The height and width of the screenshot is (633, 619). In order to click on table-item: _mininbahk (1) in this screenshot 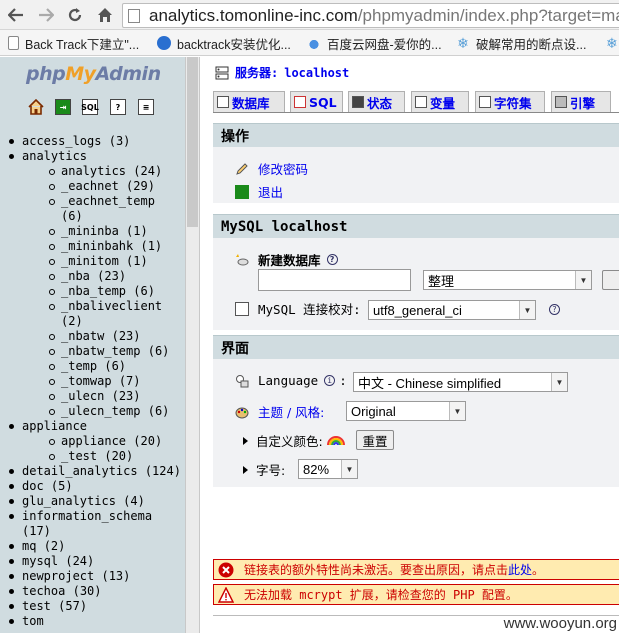, I will do `click(95, 246)`.